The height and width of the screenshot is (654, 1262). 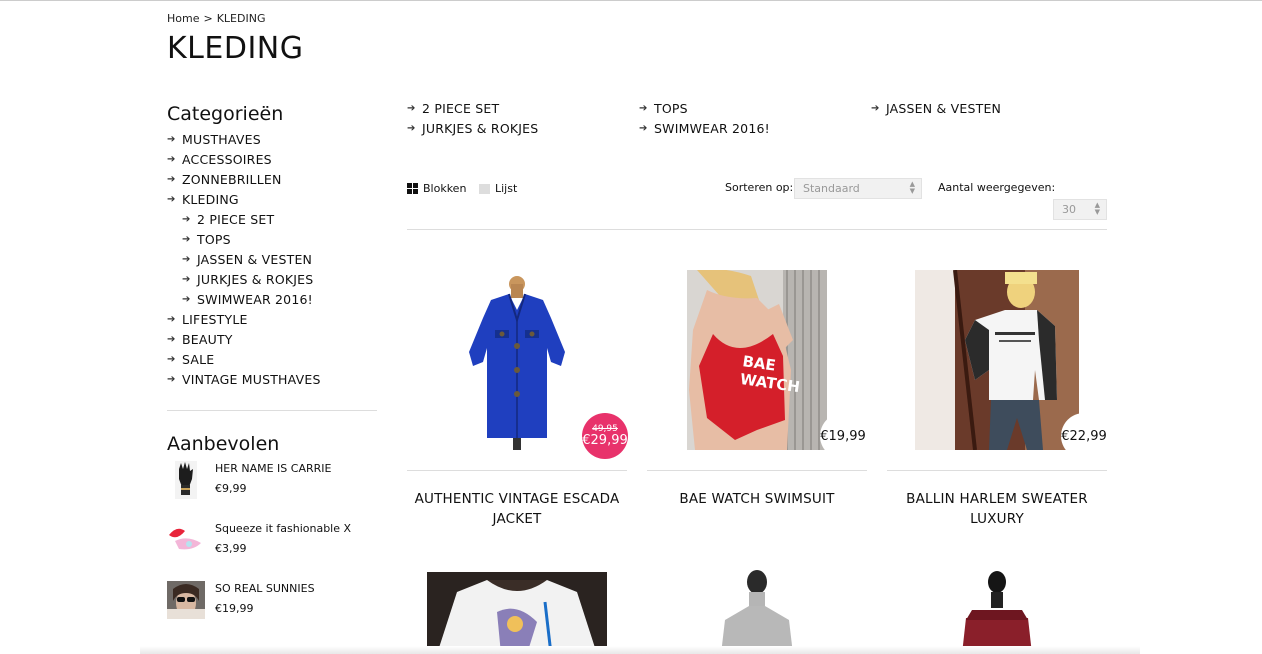 What do you see at coordinates (277, 219) in the screenshot?
I see `subcategory-item: ➔ 2 PIECE SET` at bounding box center [277, 219].